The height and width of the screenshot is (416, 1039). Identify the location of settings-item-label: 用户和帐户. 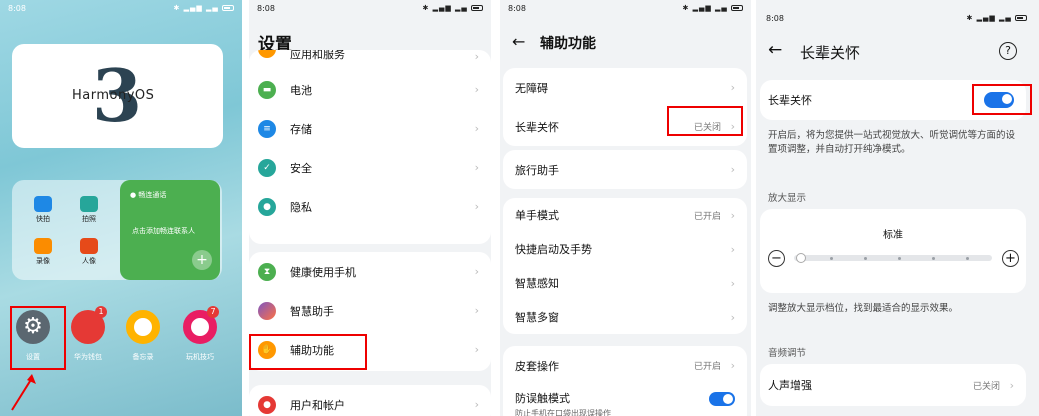
(317, 405).